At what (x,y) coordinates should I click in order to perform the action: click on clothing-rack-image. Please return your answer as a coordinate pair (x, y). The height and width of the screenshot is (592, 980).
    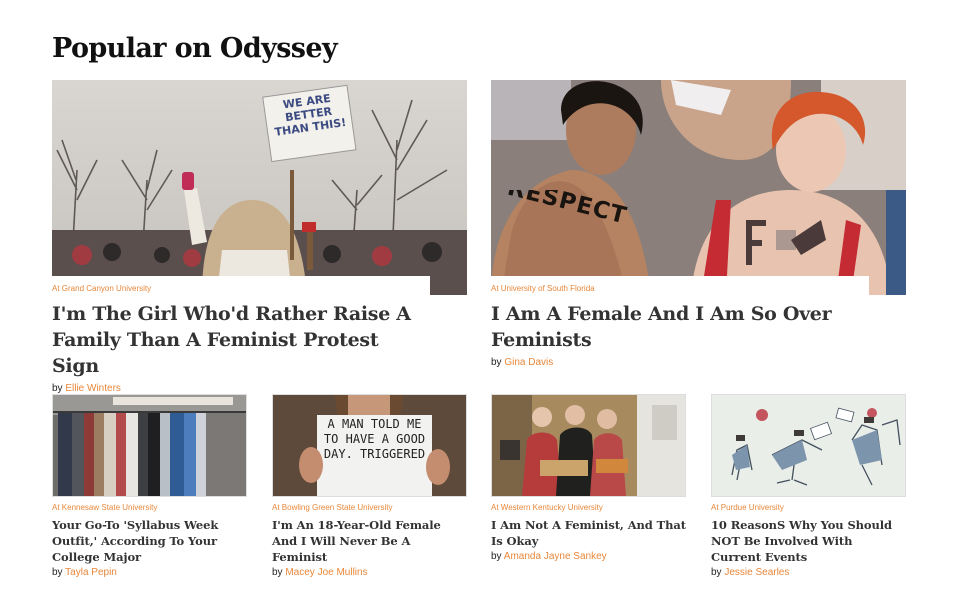
    Looking at the image, I should click on (149, 445).